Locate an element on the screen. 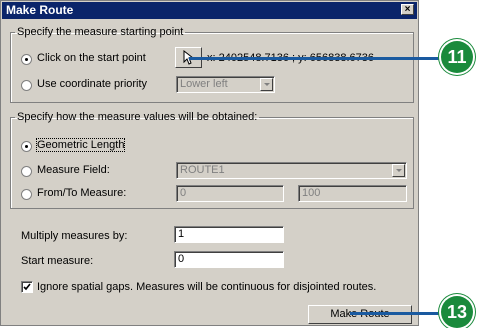 Image resolution: width=479 pixels, height=328 pixels. geometric-length-label: Geometric Length is located at coordinates (80, 145).